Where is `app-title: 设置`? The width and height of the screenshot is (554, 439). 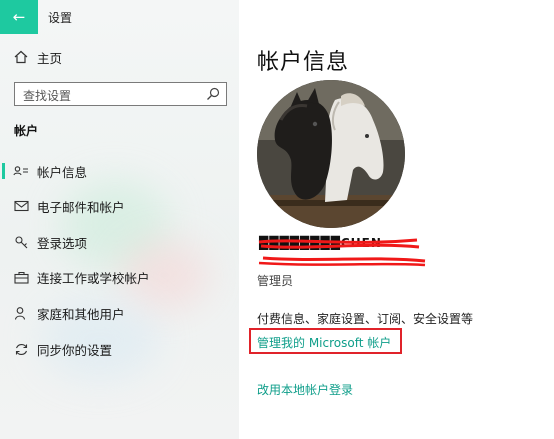 app-title: 设置 is located at coordinates (60, 18).